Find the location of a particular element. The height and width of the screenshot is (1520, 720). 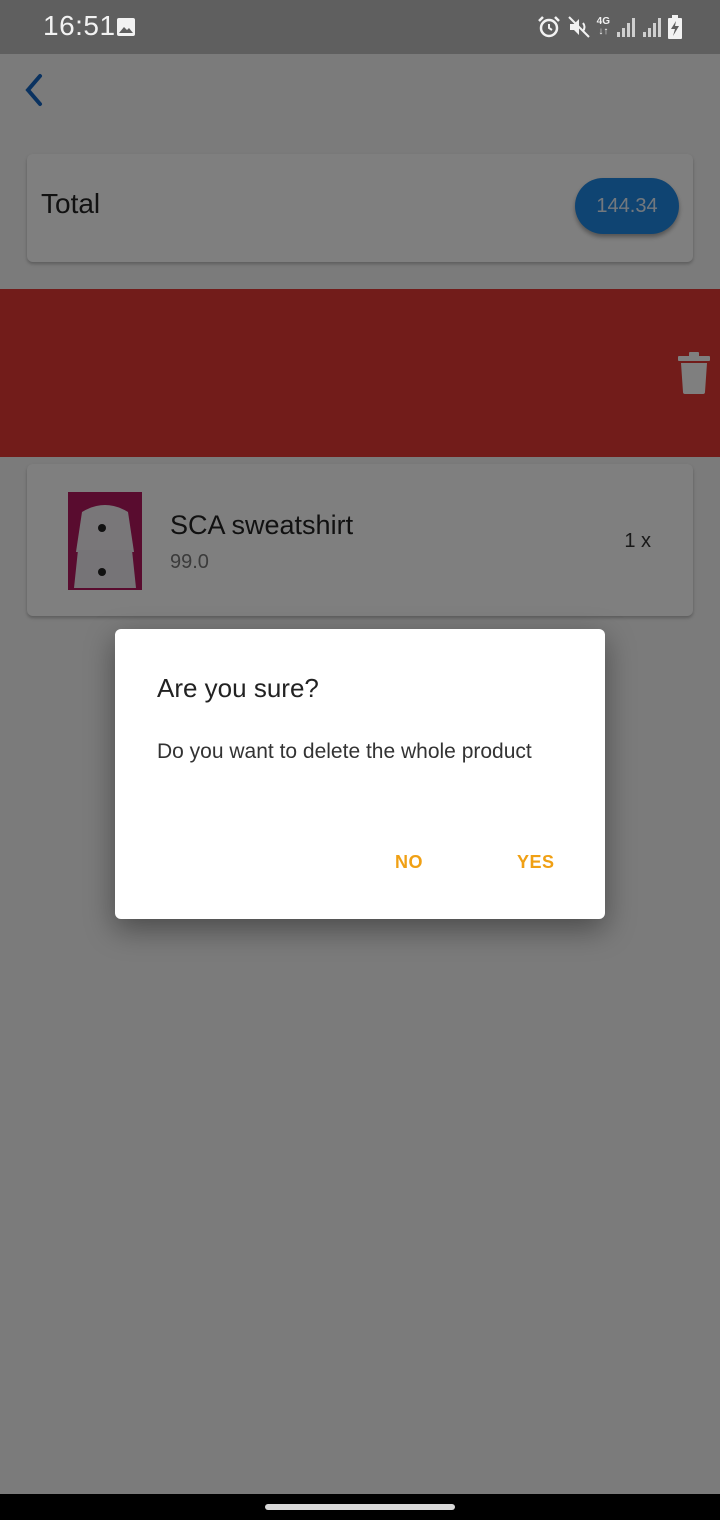

4g-icon: 4G ↓↑ is located at coordinates (603, 27).